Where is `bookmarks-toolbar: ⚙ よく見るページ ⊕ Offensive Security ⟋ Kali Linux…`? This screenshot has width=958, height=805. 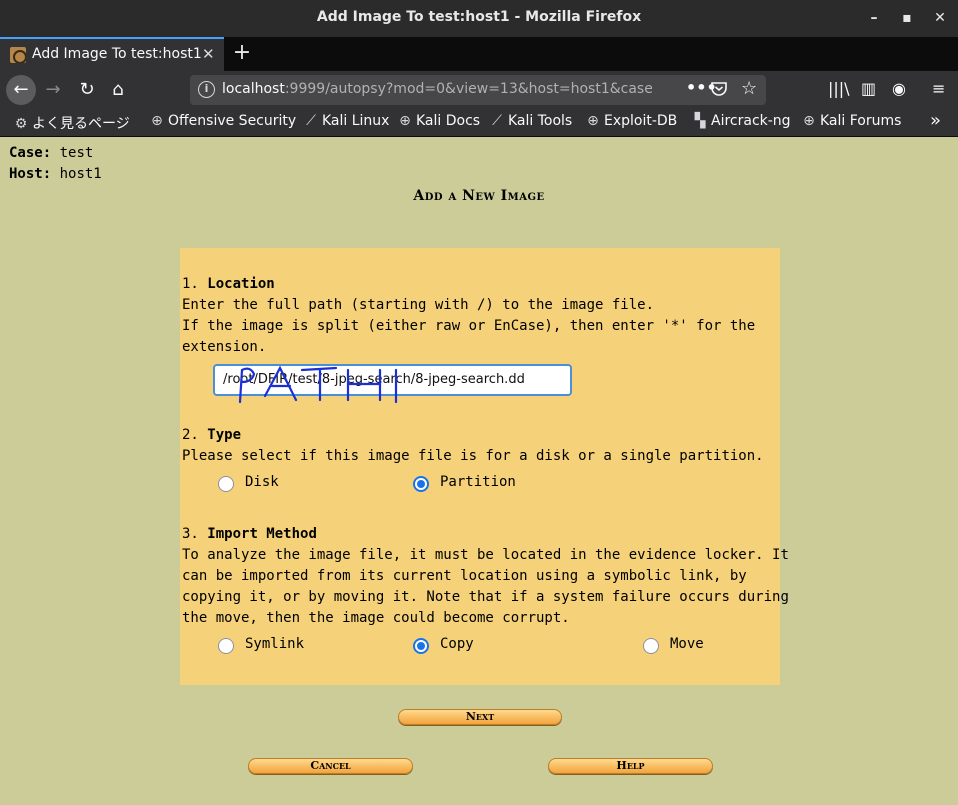 bookmarks-toolbar: ⚙ よく見るページ ⊕ Offensive Security ⟋ Kali Linux… is located at coordinates (479, 122).